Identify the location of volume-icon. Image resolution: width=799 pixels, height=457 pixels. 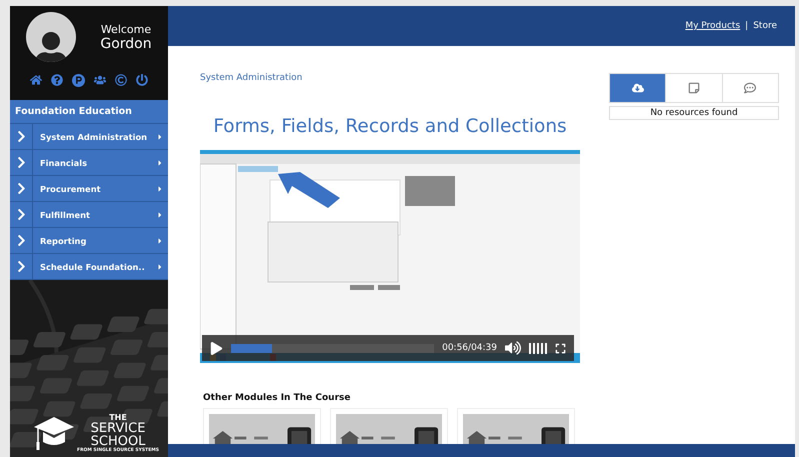
(513, 348).